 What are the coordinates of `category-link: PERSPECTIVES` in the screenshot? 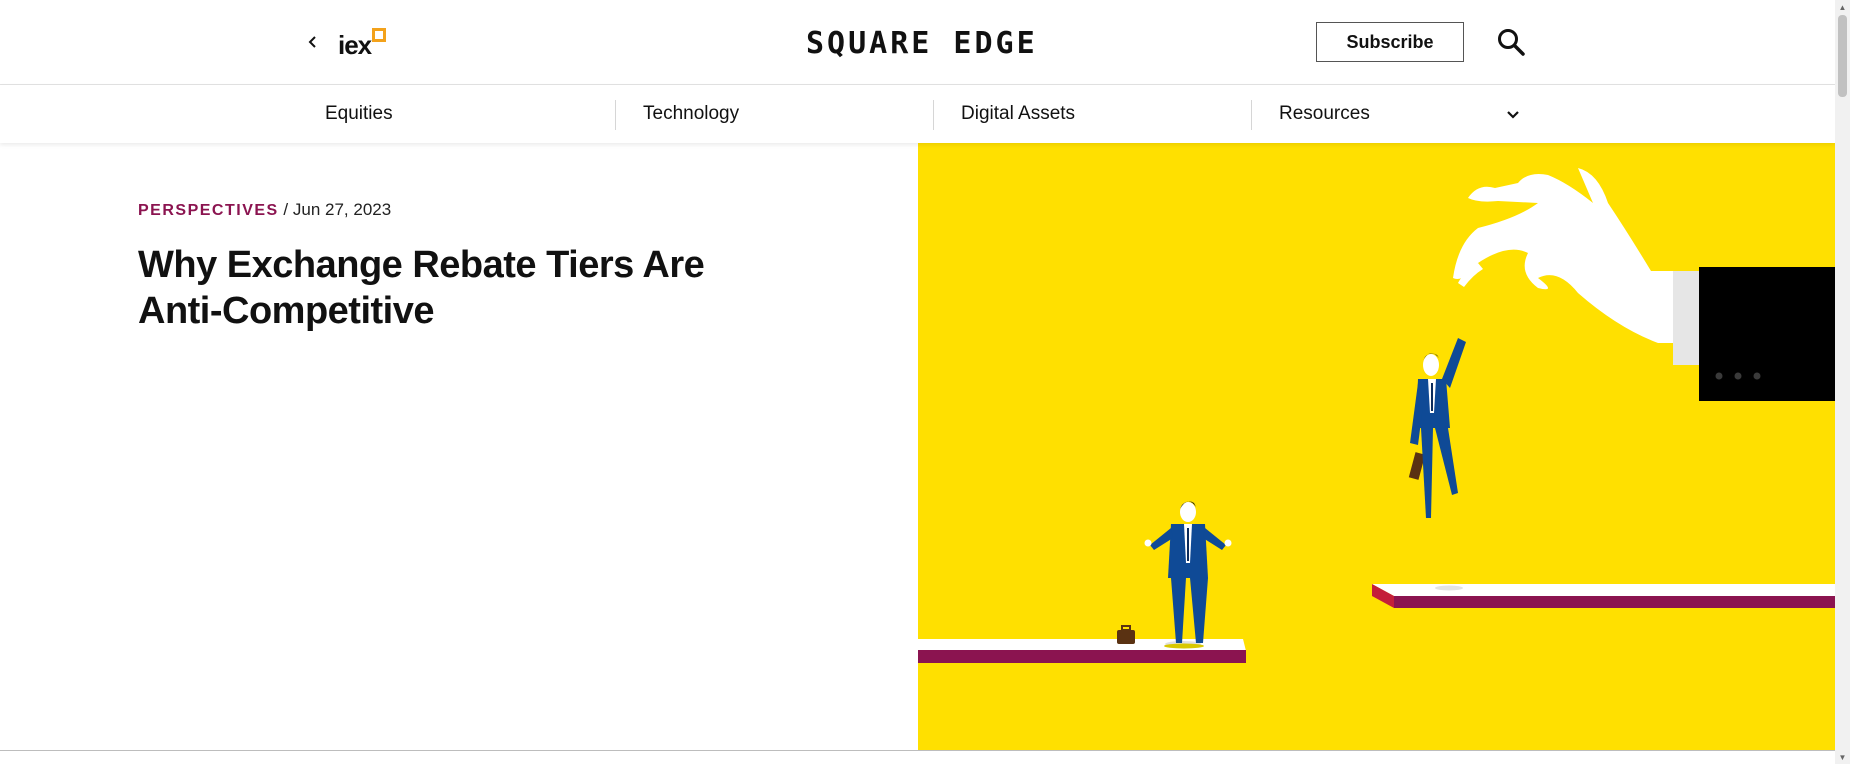 It's located at (208, 210).